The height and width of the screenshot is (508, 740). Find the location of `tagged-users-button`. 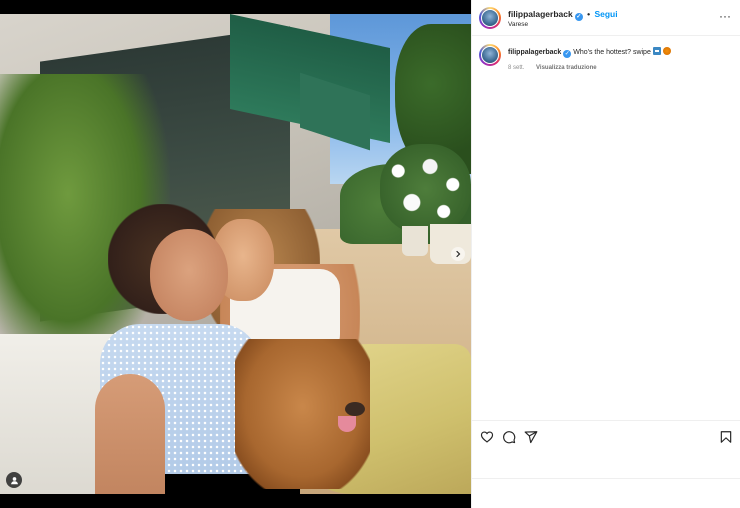

tagged-users-button is located at coordinates (14, 480).